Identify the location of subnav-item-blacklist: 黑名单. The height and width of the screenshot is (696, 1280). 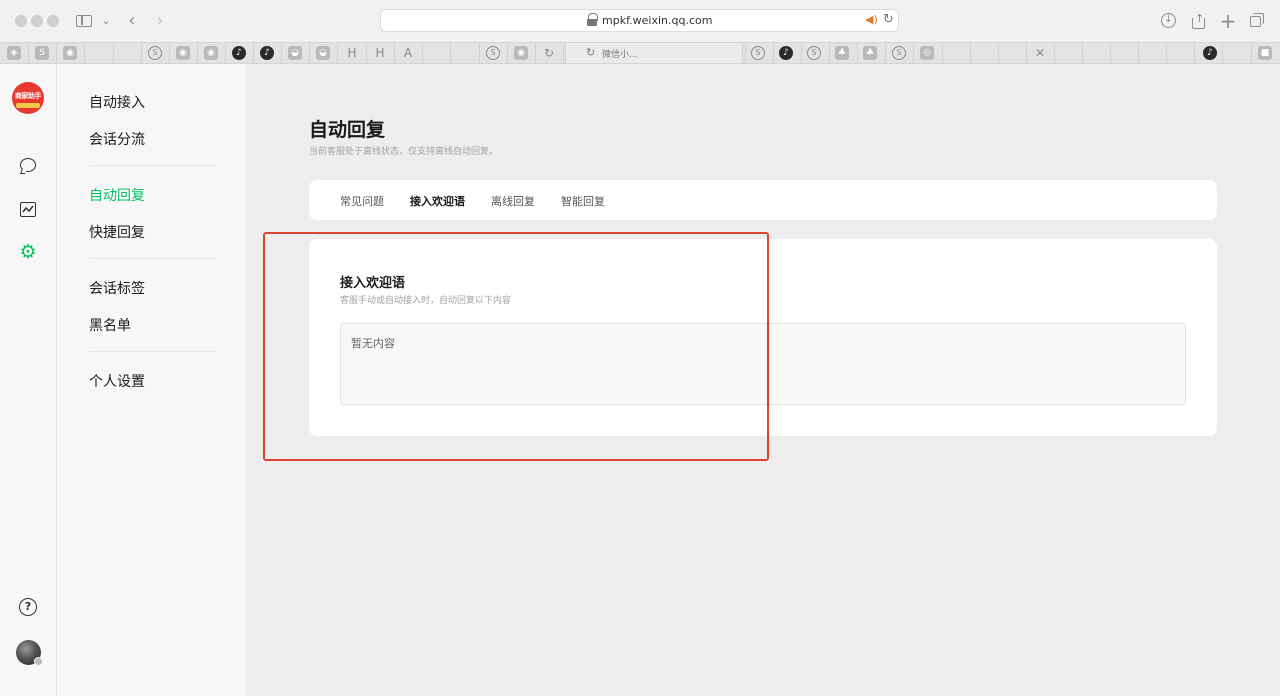
(110, 325).